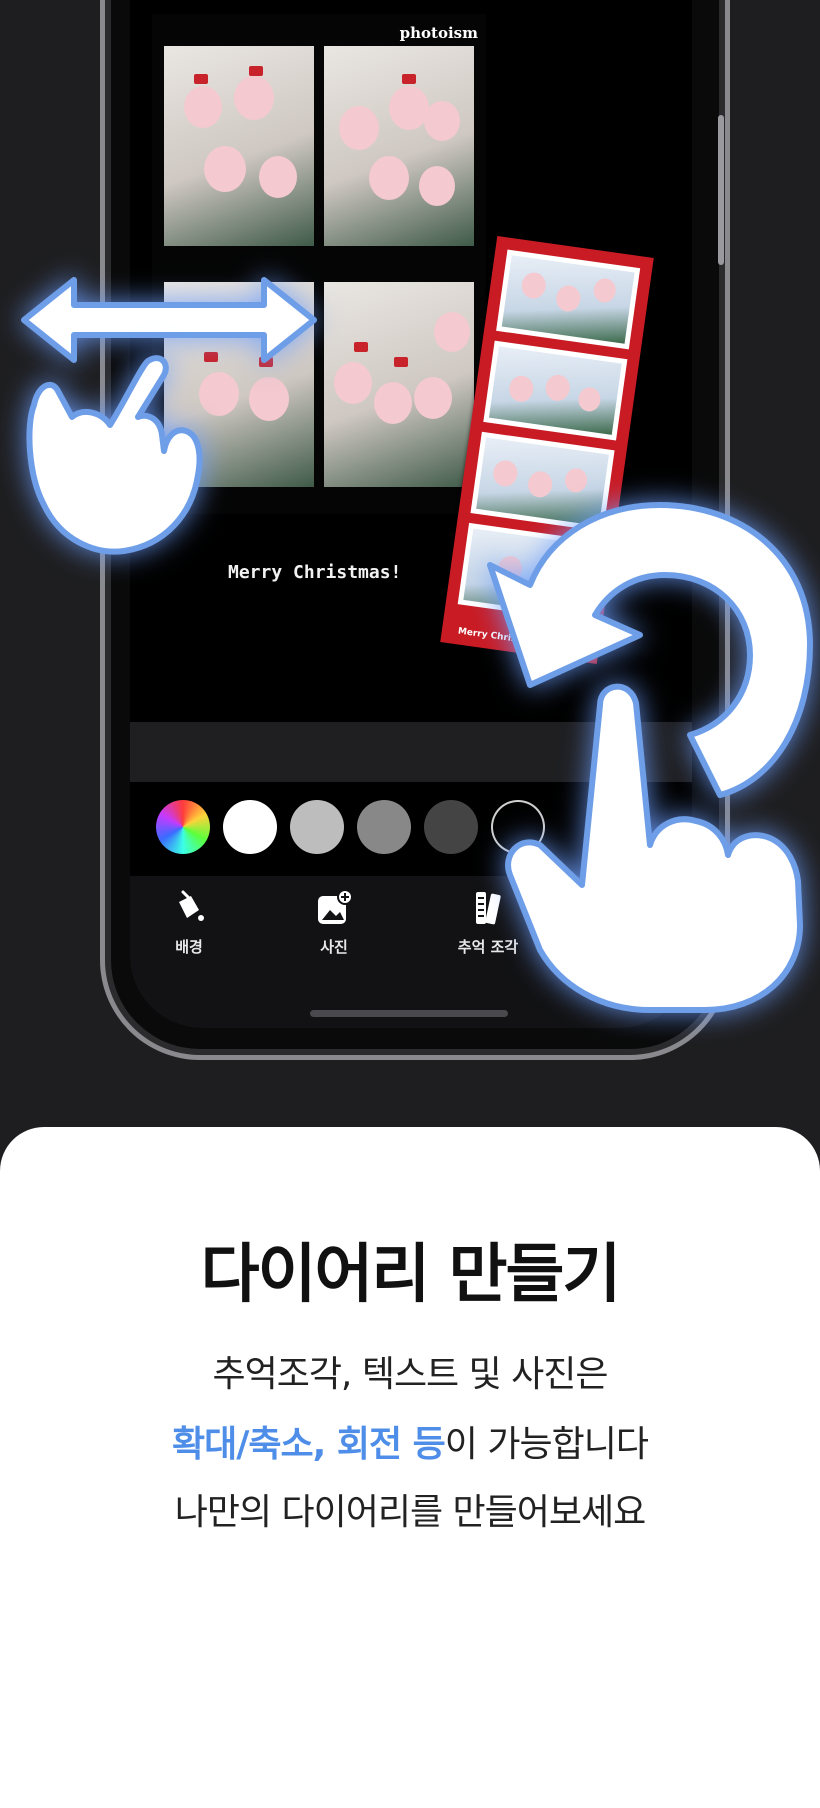  I want to click on photo-button: 사진, so click(334, 922).